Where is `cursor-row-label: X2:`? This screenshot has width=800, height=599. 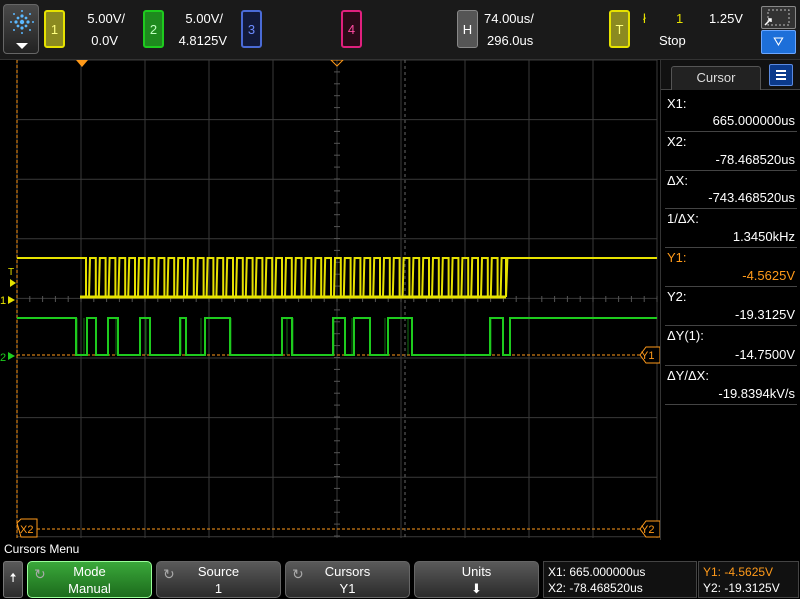 cursor-row-label: X2: is located at coordinates (677, 141).